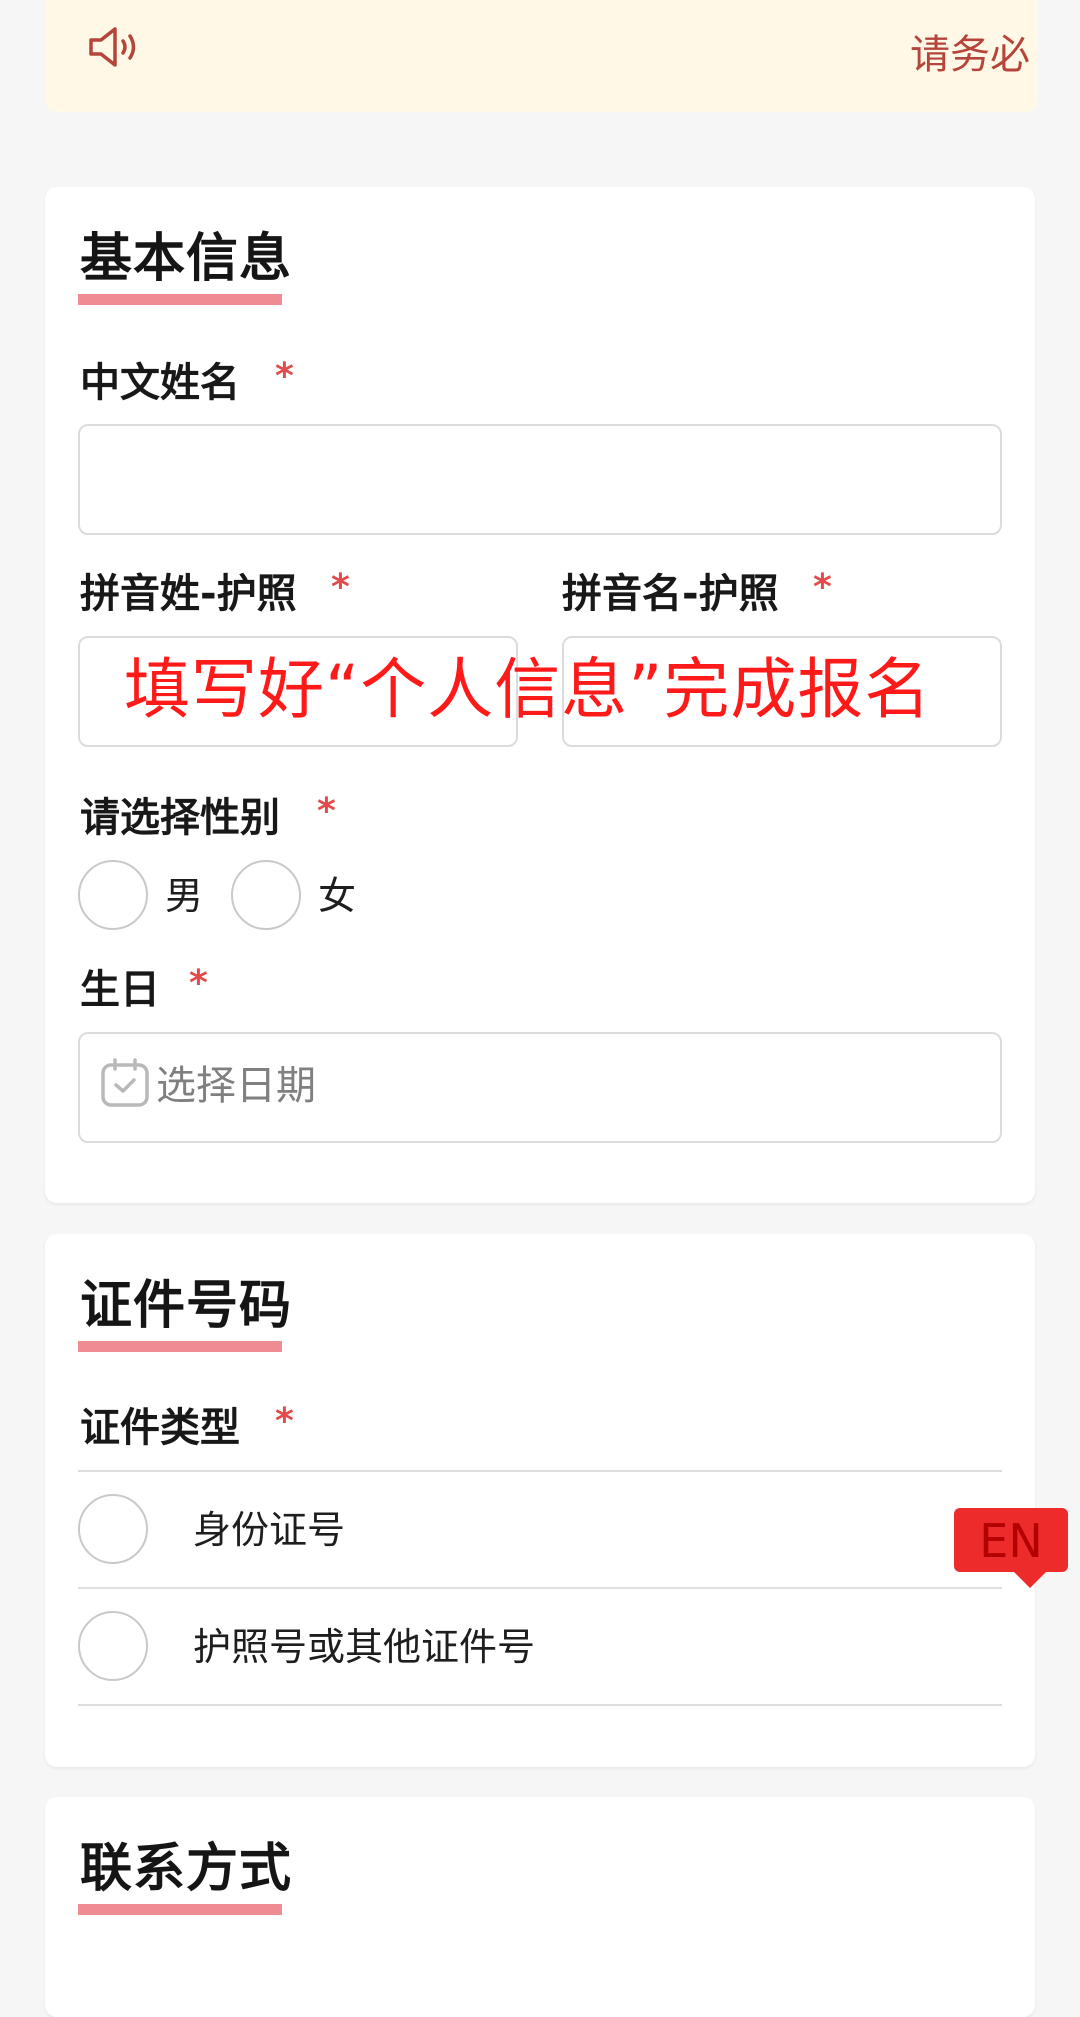  Describe the element at coordinates (540, 479) in the screenshot. I see `chinese-name-input` at that location.